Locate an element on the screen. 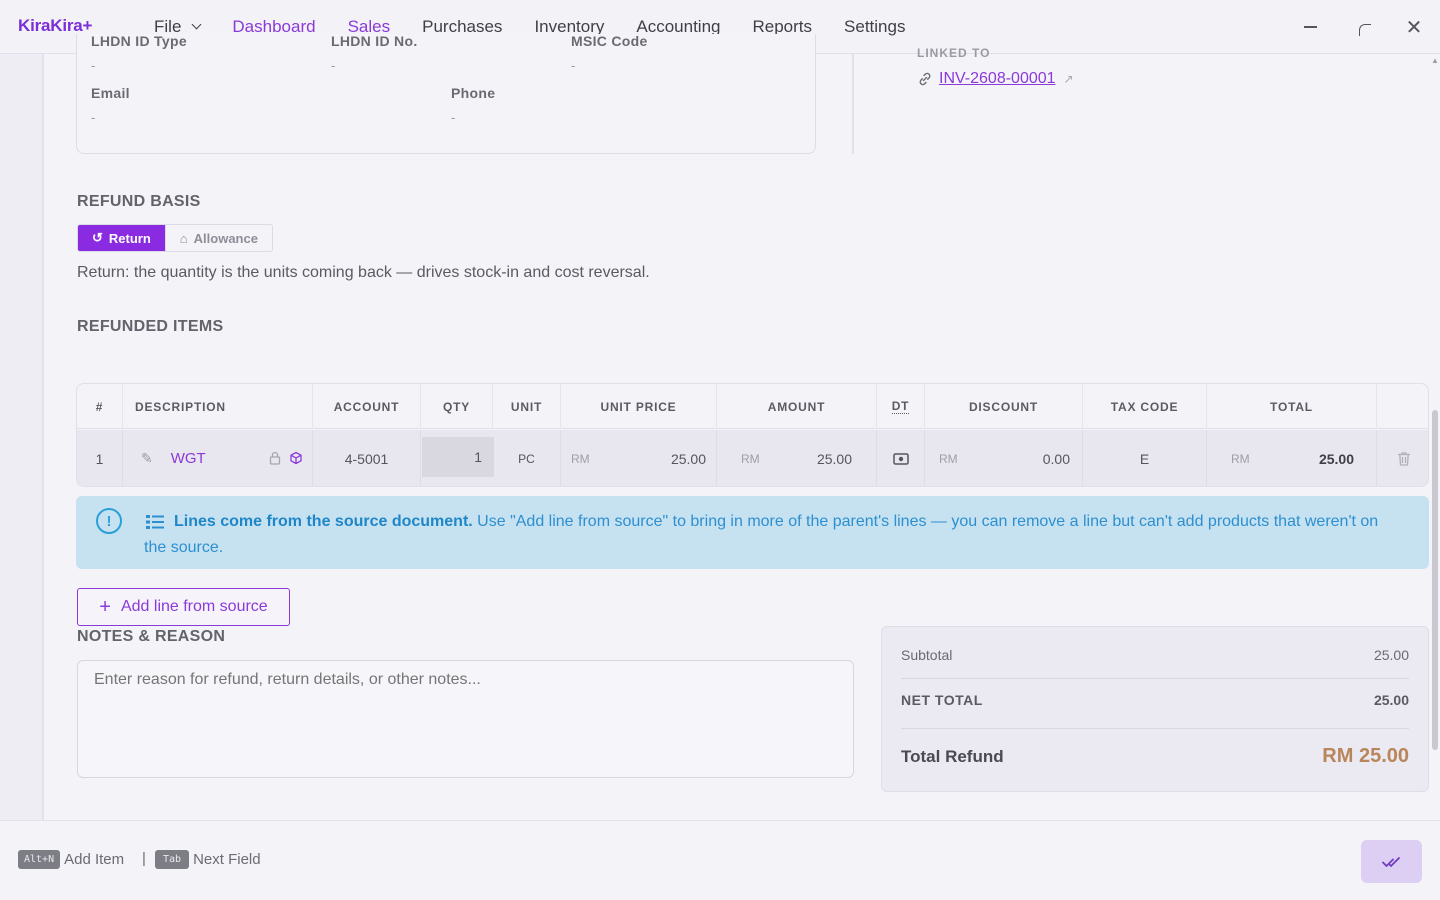 This screenshot has width=1440, height=900. add-item-key: Alt+N is located at coordinates (39, 859).